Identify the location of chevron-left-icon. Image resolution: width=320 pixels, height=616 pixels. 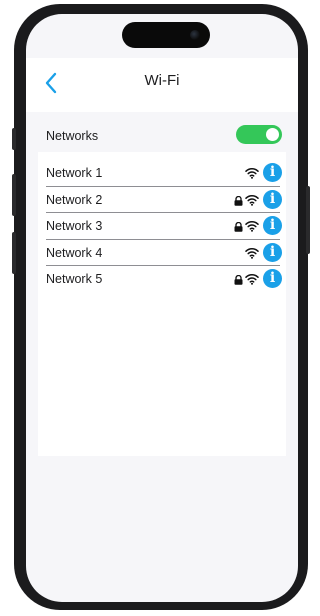
(51, 83).